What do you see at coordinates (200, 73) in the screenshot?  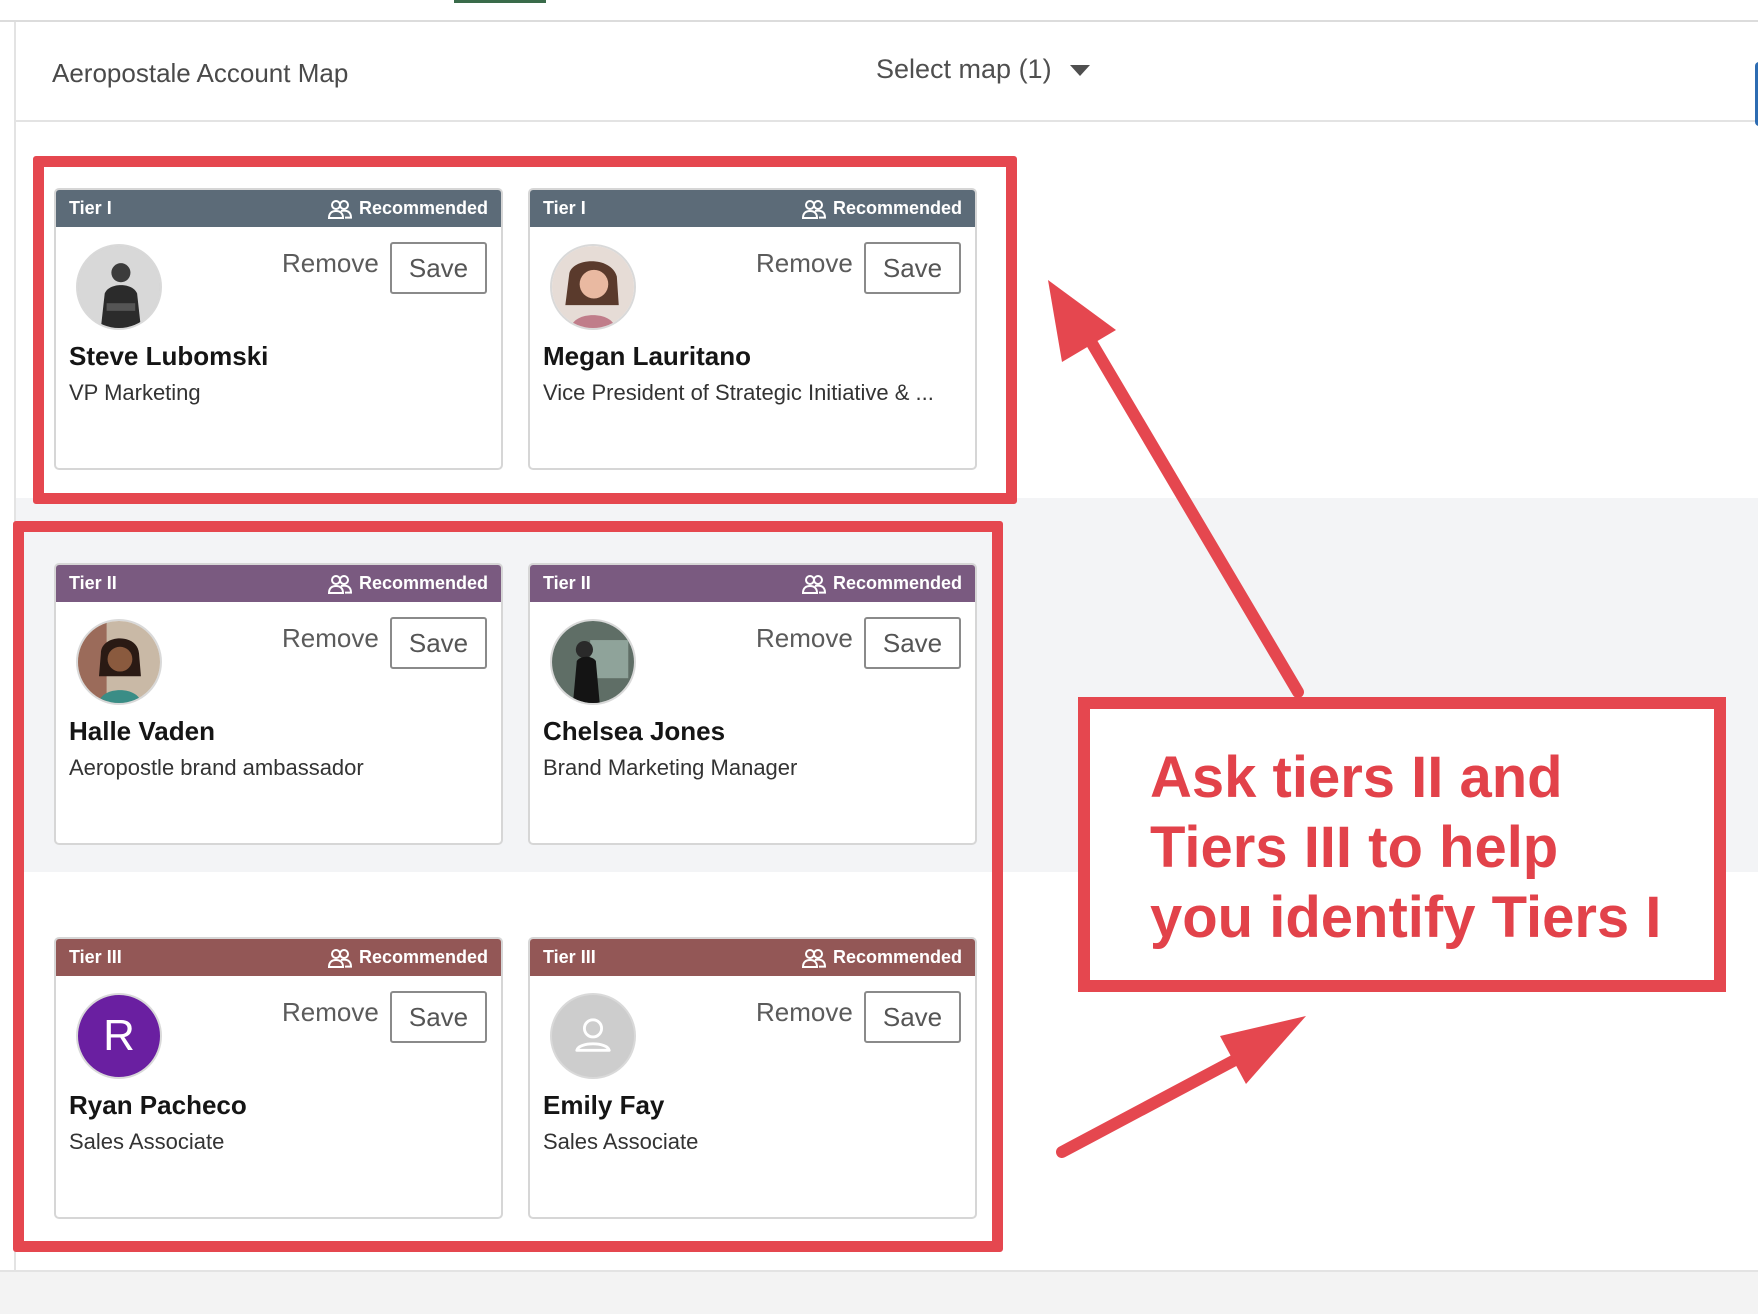 I see `page-title: Aeropostale Account Map` at bounding box center [200, 73].